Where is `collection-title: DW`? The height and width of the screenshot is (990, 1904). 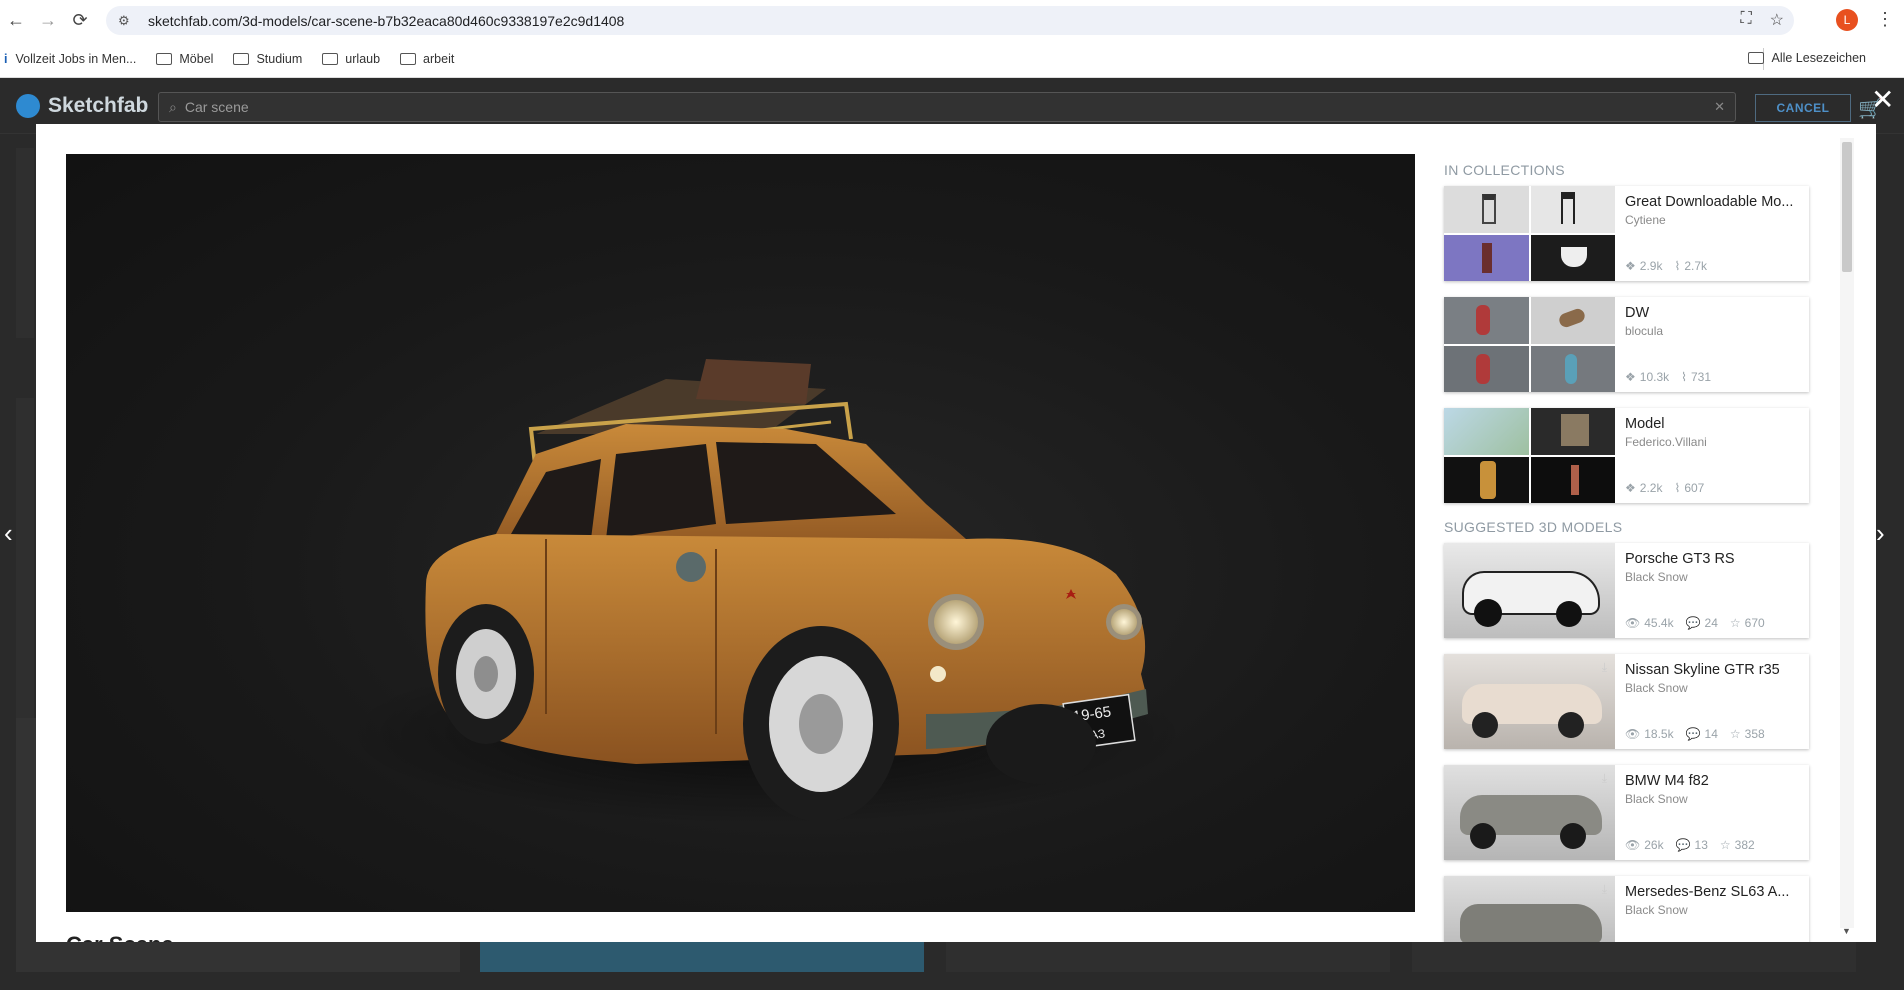
collection-title: DW is located at coordinates (1715, 313).